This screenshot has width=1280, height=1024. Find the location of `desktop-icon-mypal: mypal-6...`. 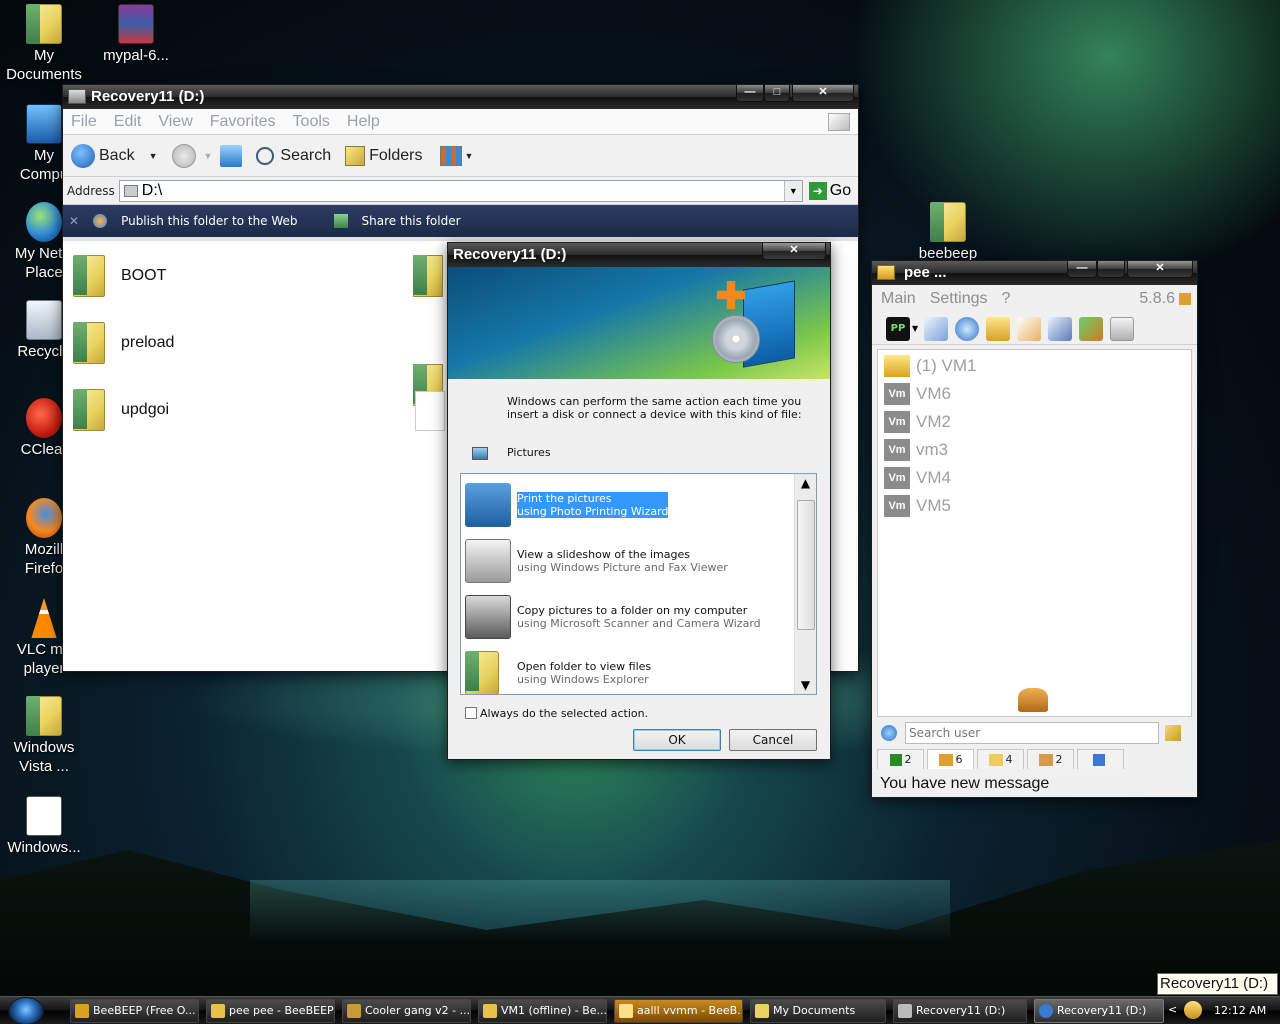

desktop-icon-mypal: mypal-6... is located at coordinates (136, 34).